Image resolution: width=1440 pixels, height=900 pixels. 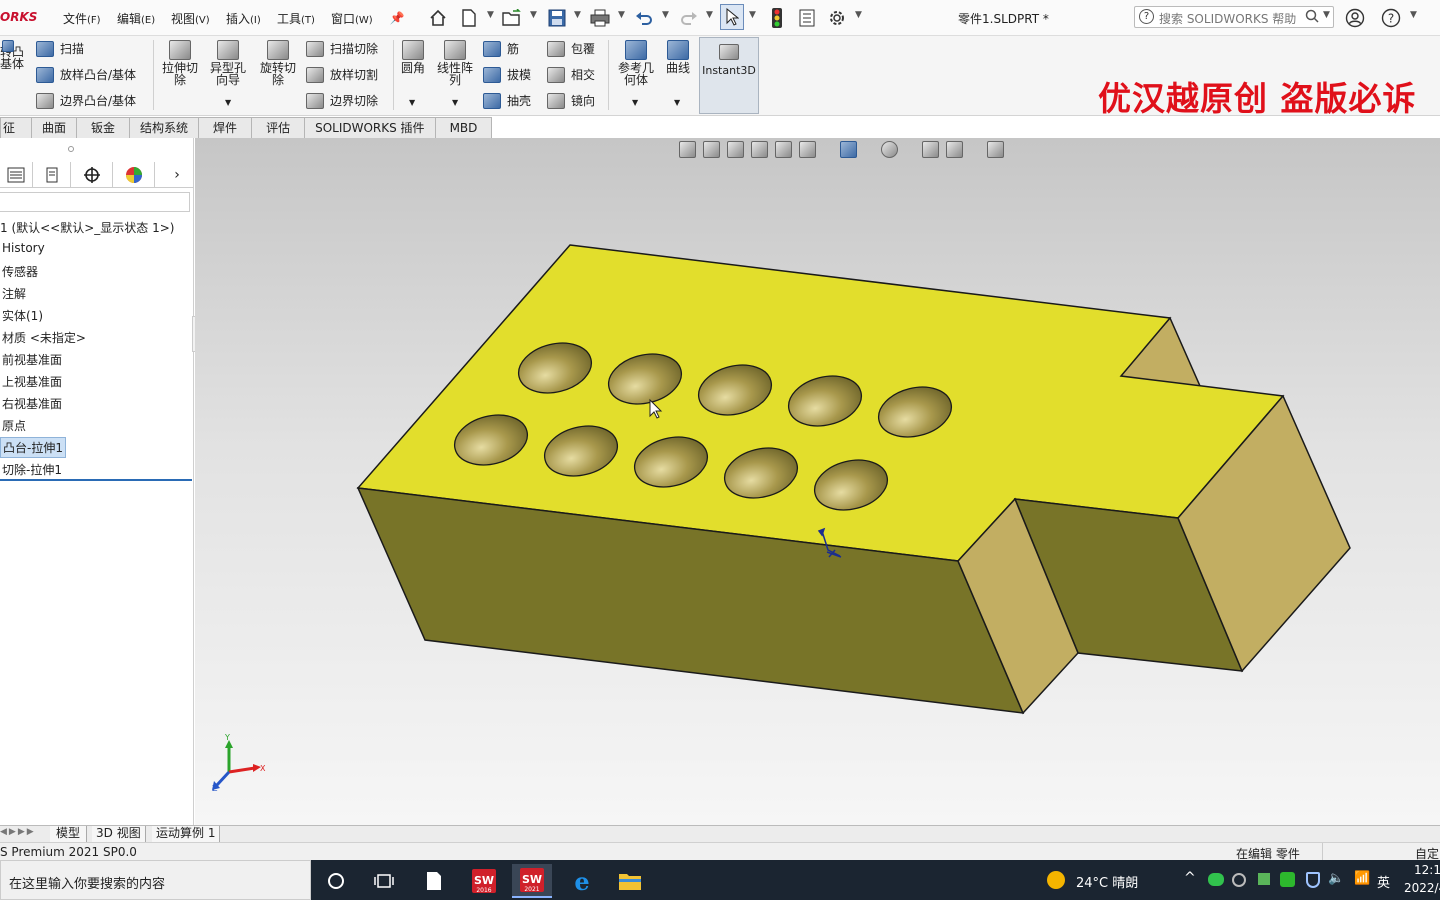 What do you see at coordinates (164, 127) in the screenshot?
I see `tab-structure-system: 结构系统` at bounding box center [164, 127].